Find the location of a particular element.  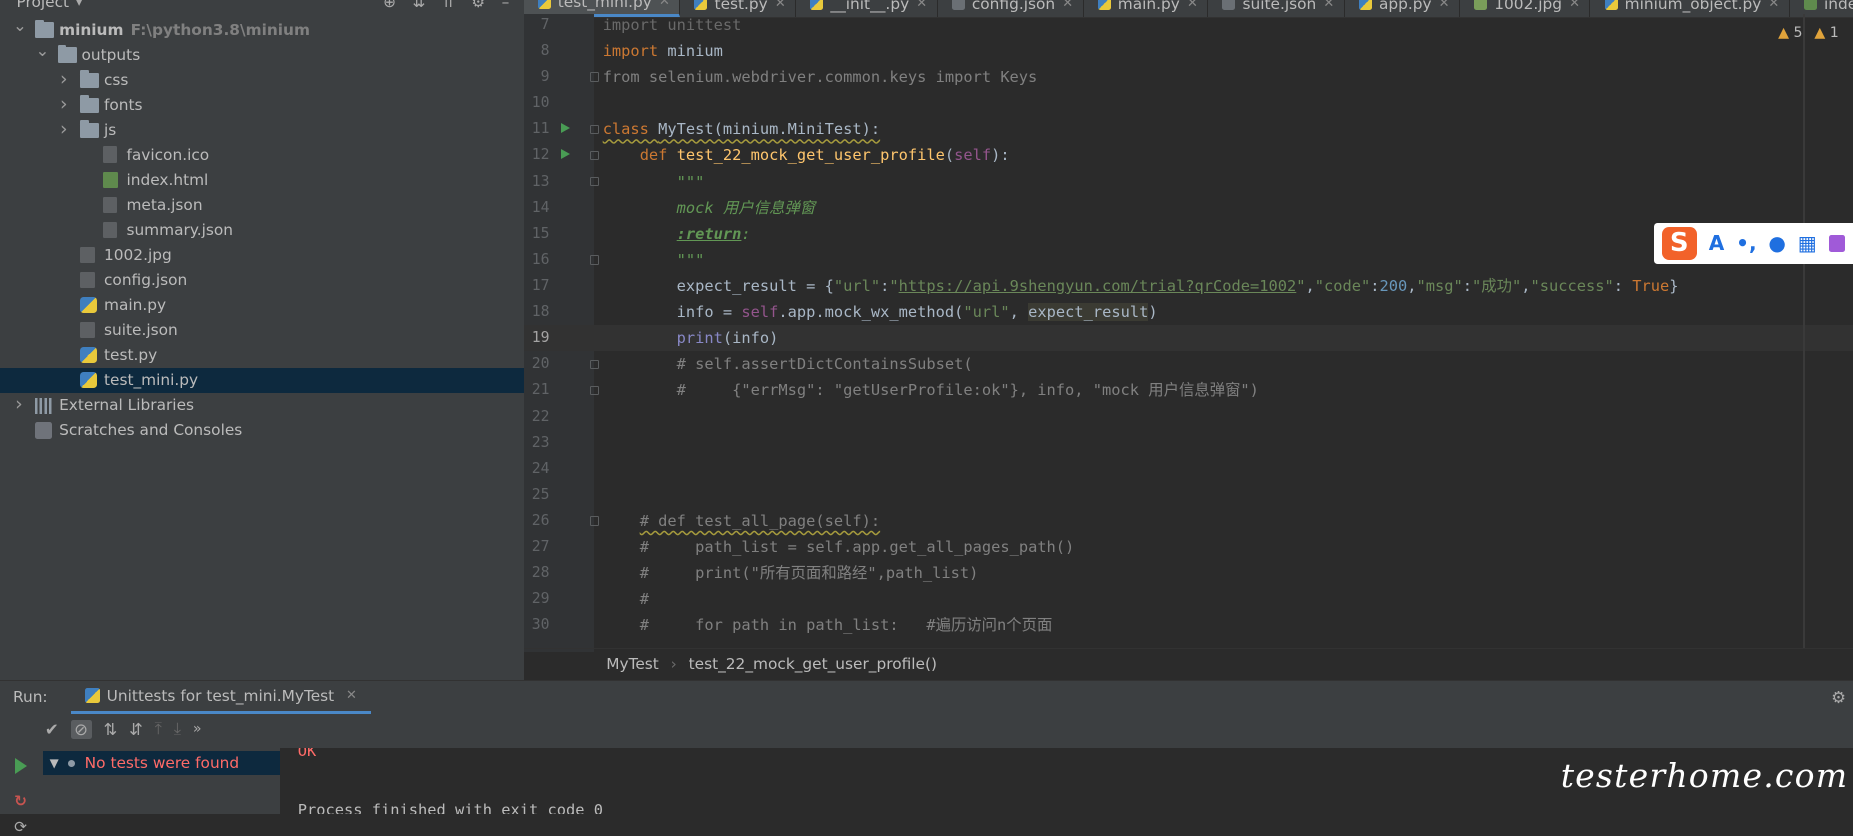

code-line: 11 class MyTest(minium.MiniTest): is located at coordinates (1188, 129).